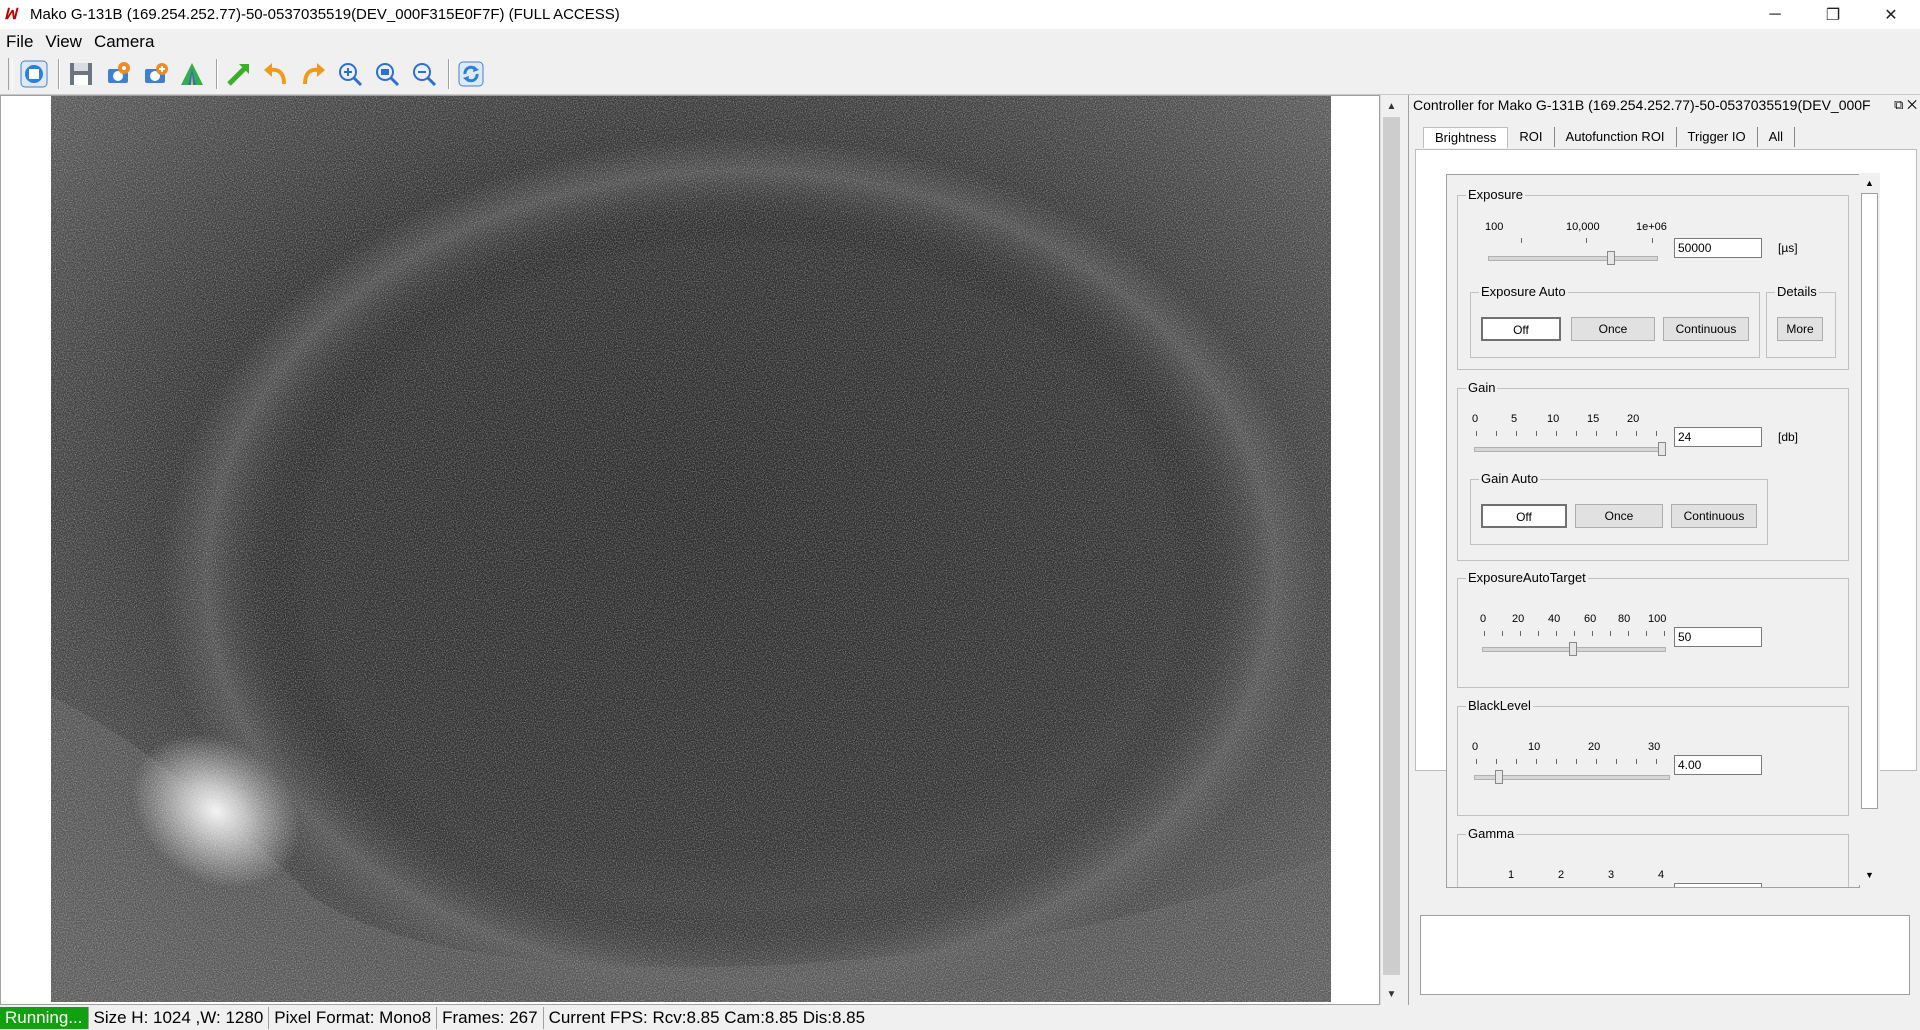 This screenshot has width=1920, height=1030. Describe the element at coordinates (1788, 248) in the screenshot. I see `exposure-unit: [µs]` at that location.